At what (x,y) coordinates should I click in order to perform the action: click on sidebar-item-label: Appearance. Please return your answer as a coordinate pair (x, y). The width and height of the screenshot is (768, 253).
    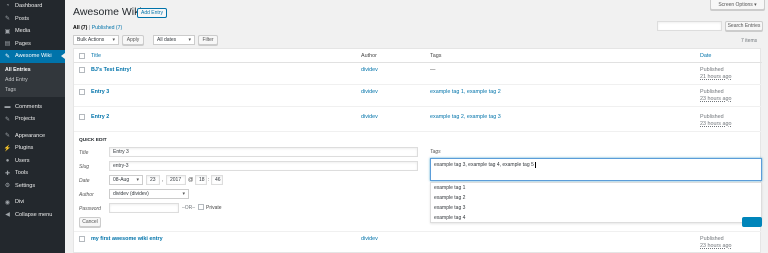
    Looking at the image, I should click on (30, 135).